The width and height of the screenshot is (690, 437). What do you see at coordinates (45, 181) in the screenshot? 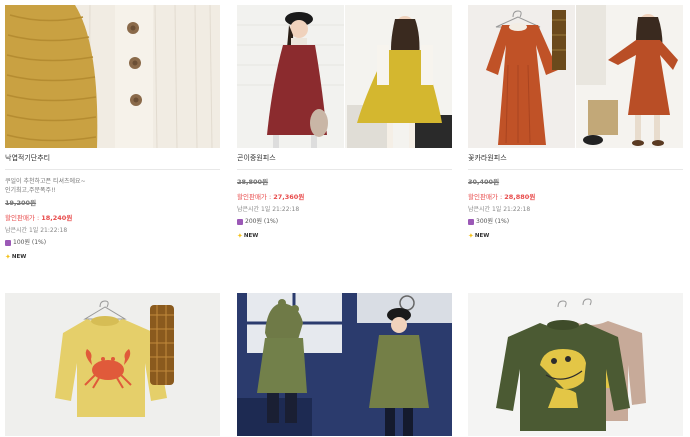
I see `description-line: 쿠일이 추천하고픈 티셔츠에요~` at bounding box center [45, 181].